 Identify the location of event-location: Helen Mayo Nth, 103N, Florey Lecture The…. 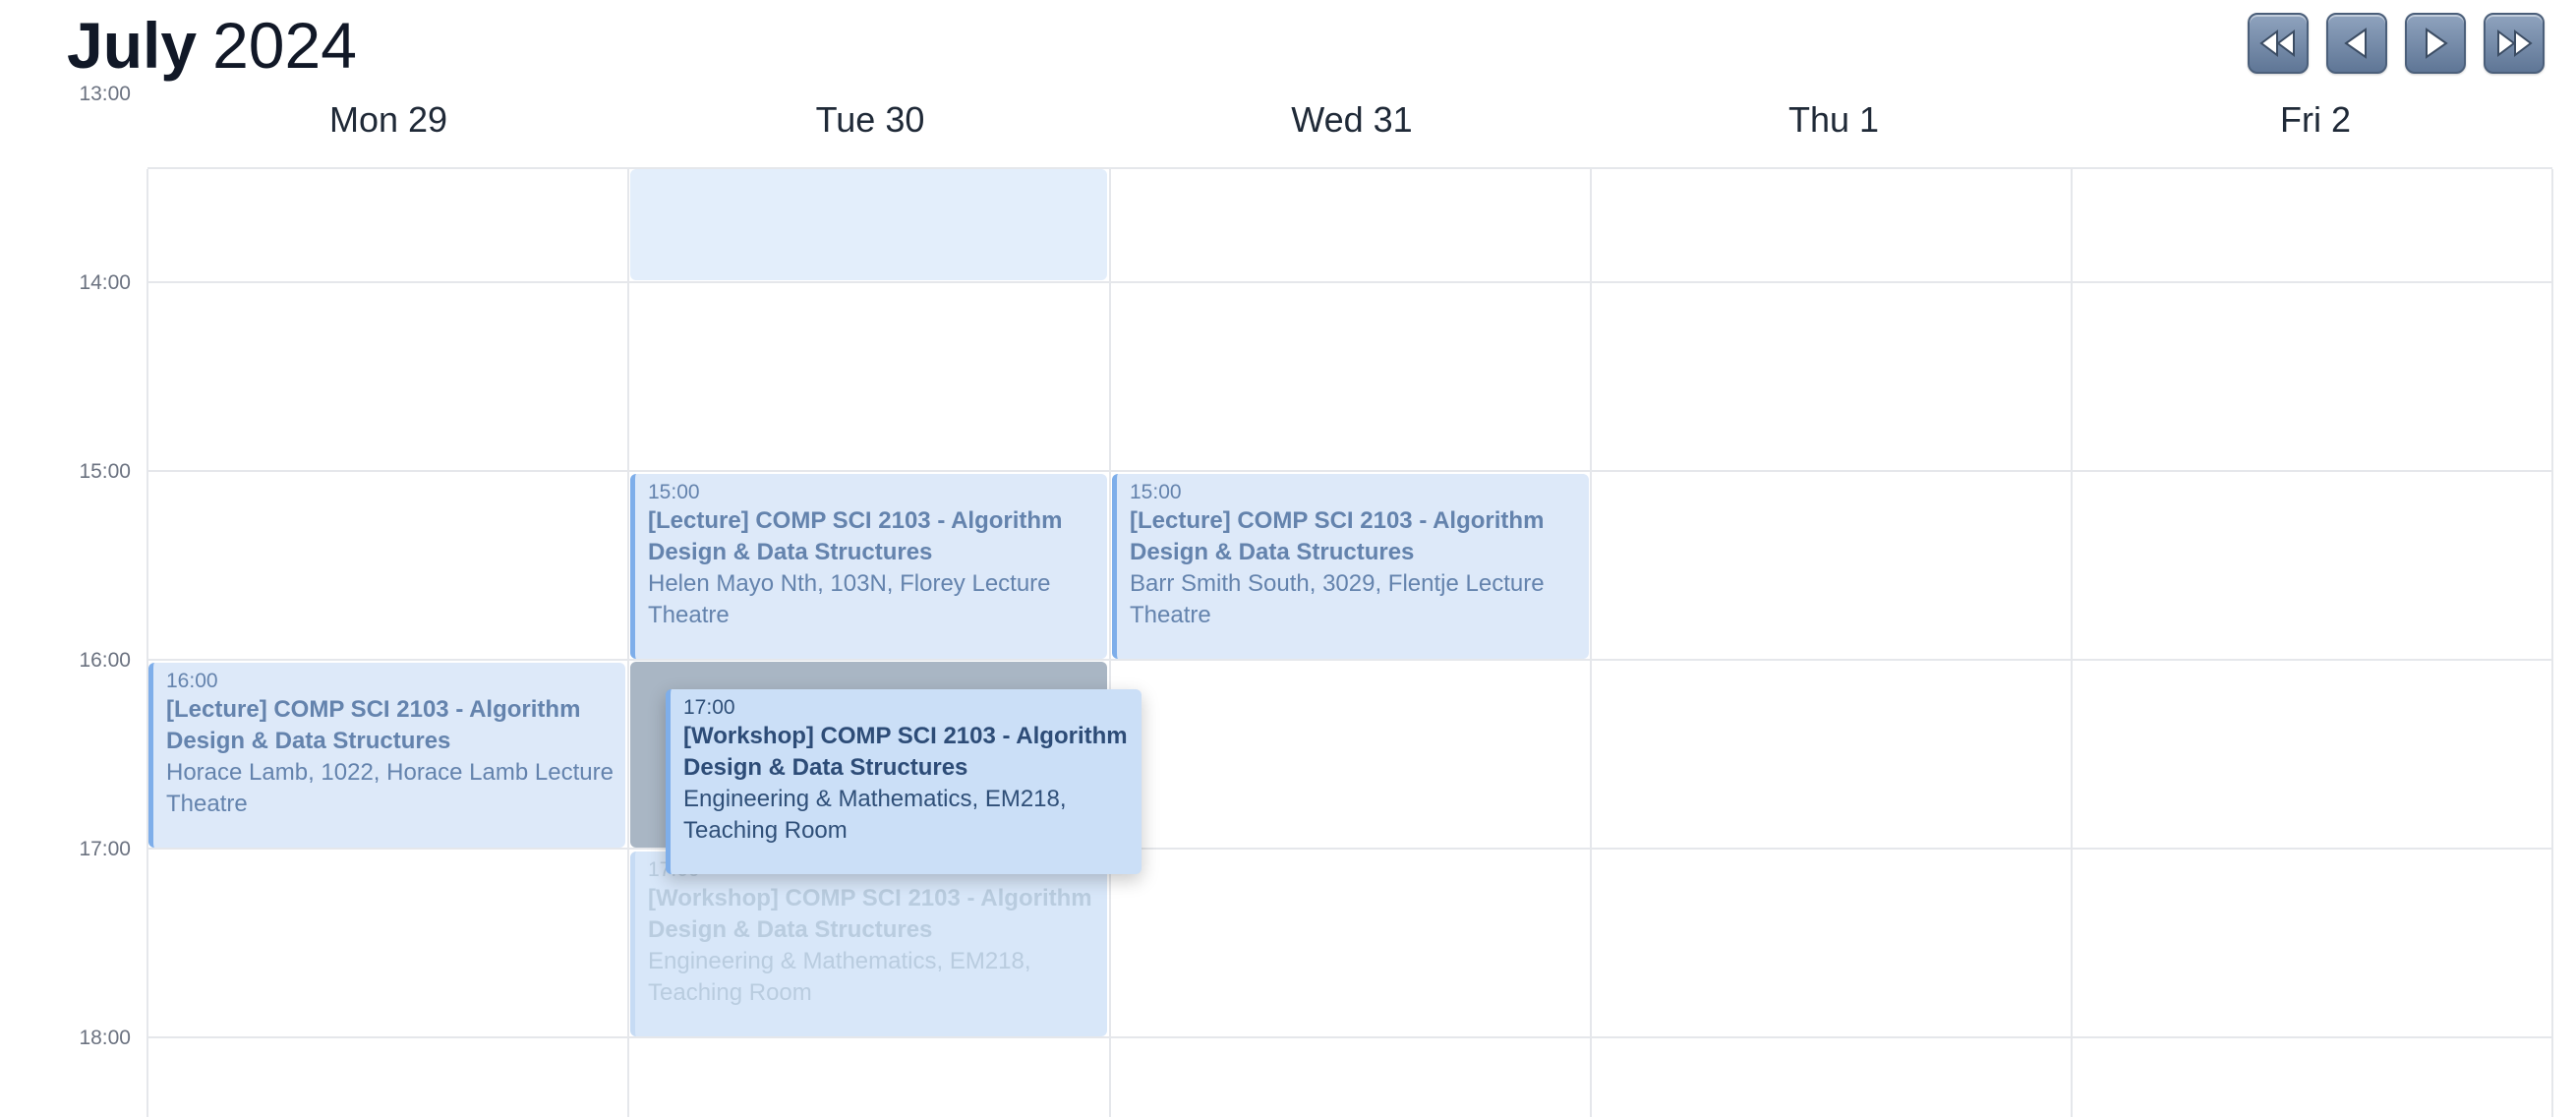
(849, 599).